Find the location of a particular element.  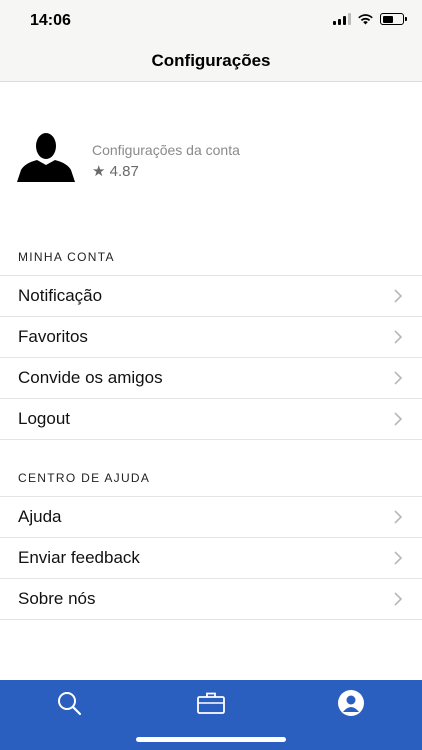

status-icons is located at coordinates (370, 19).